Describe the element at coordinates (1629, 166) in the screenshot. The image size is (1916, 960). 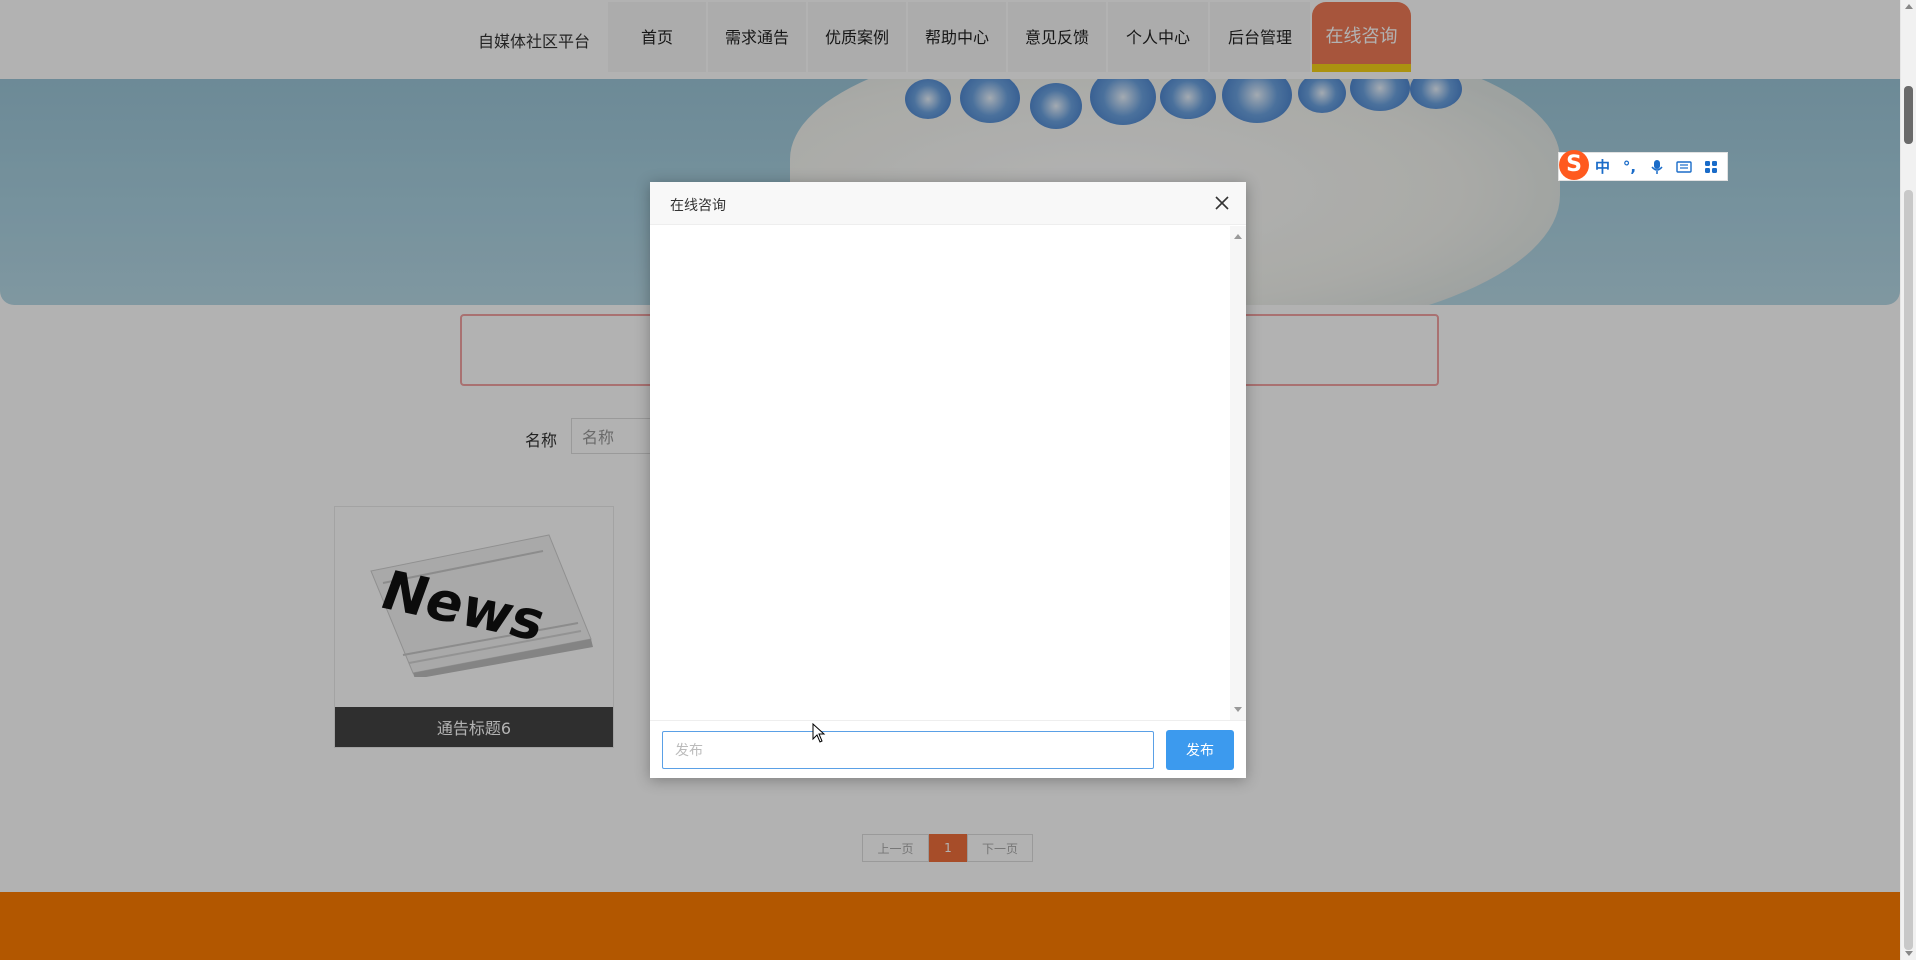
I see `ime-punctuation-mode: °,` at that location.